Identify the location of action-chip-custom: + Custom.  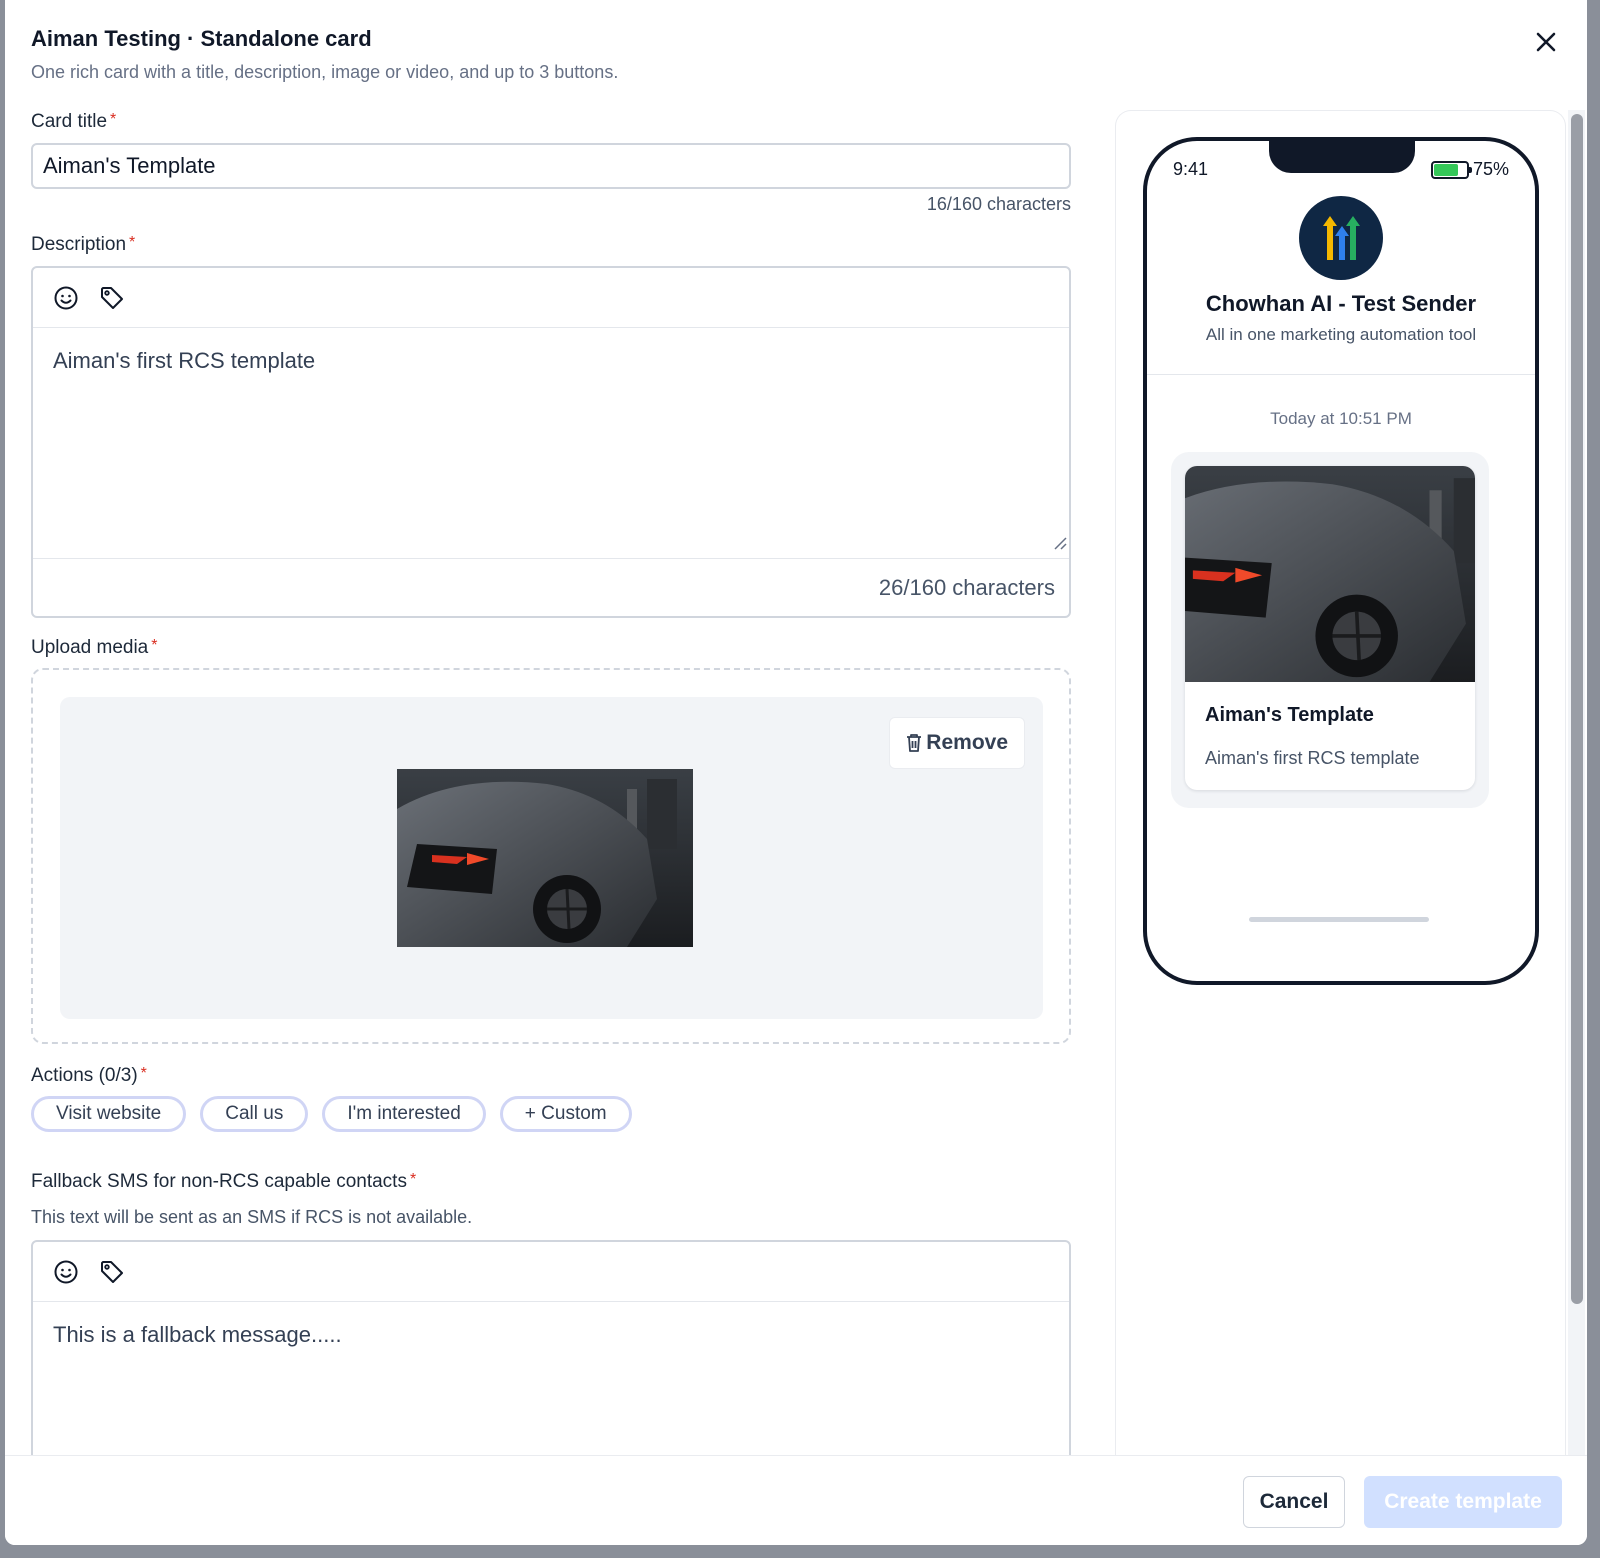
(565, 1114).